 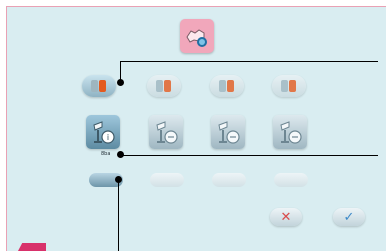 What do you see at coordinates (32, 247) in the screenshot?
I see `corner-accent` at bounding box center [32, 247].